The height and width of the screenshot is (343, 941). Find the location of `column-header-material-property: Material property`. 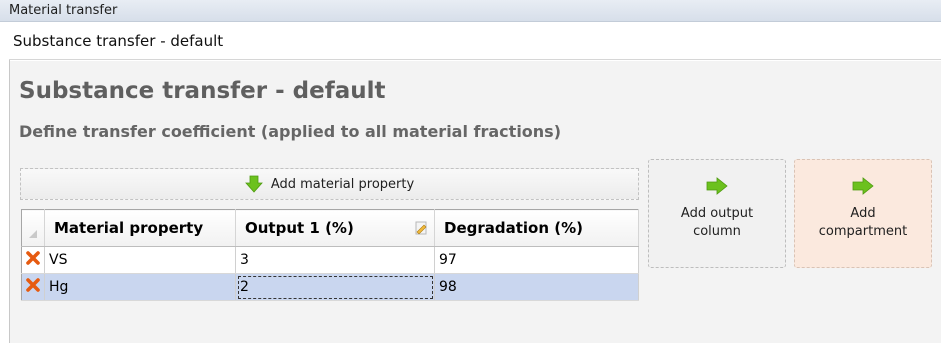

column-header-material-property: Material property is located at coordinates (140, 228).